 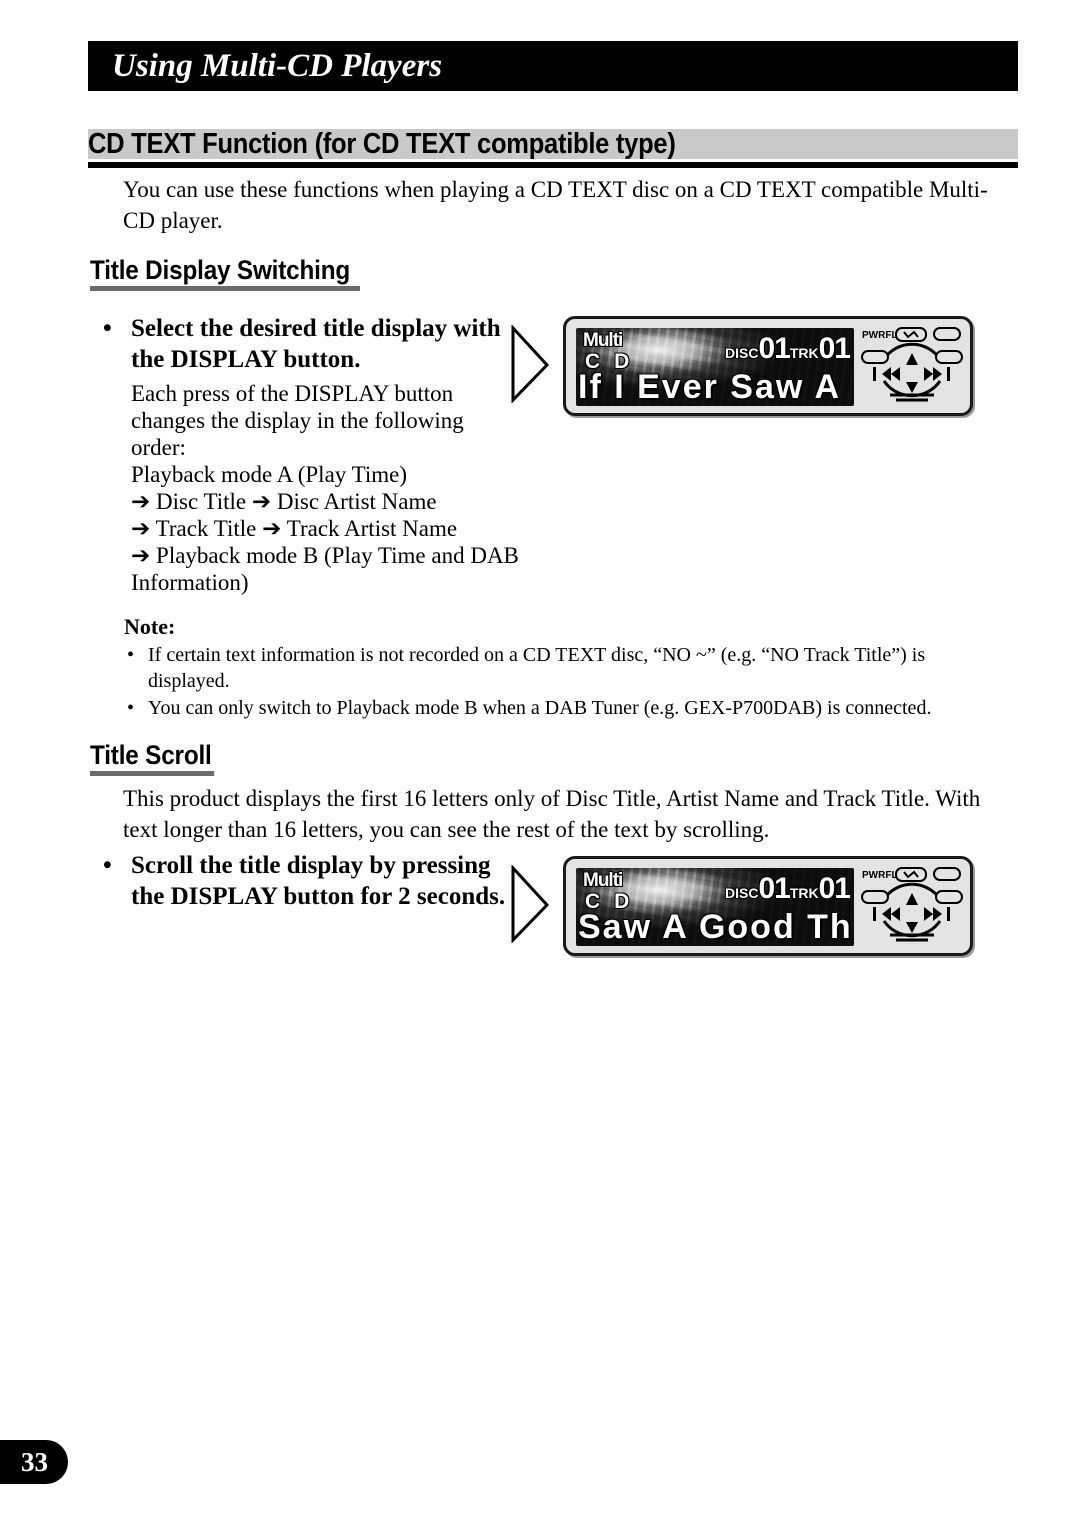 What do you see at coordinates (150, 626) in the screenshot?
I see `note-title: Note:` at bounding box center [150, 626].